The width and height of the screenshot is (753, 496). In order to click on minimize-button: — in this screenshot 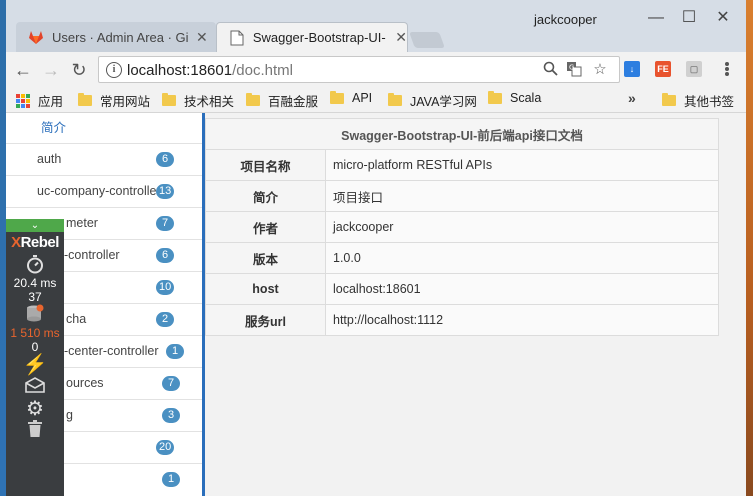, I will do `click(656, 18)`.